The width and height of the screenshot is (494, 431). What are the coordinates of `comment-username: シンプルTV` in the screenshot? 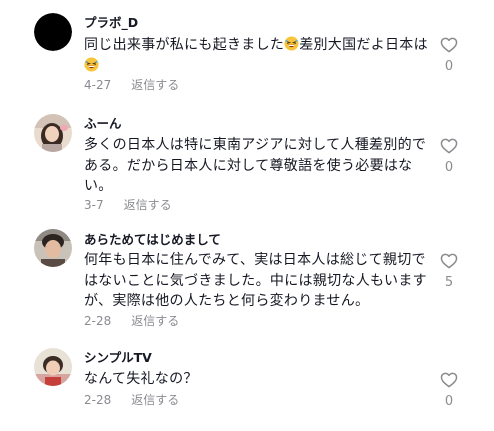 It's located at (118, 358).